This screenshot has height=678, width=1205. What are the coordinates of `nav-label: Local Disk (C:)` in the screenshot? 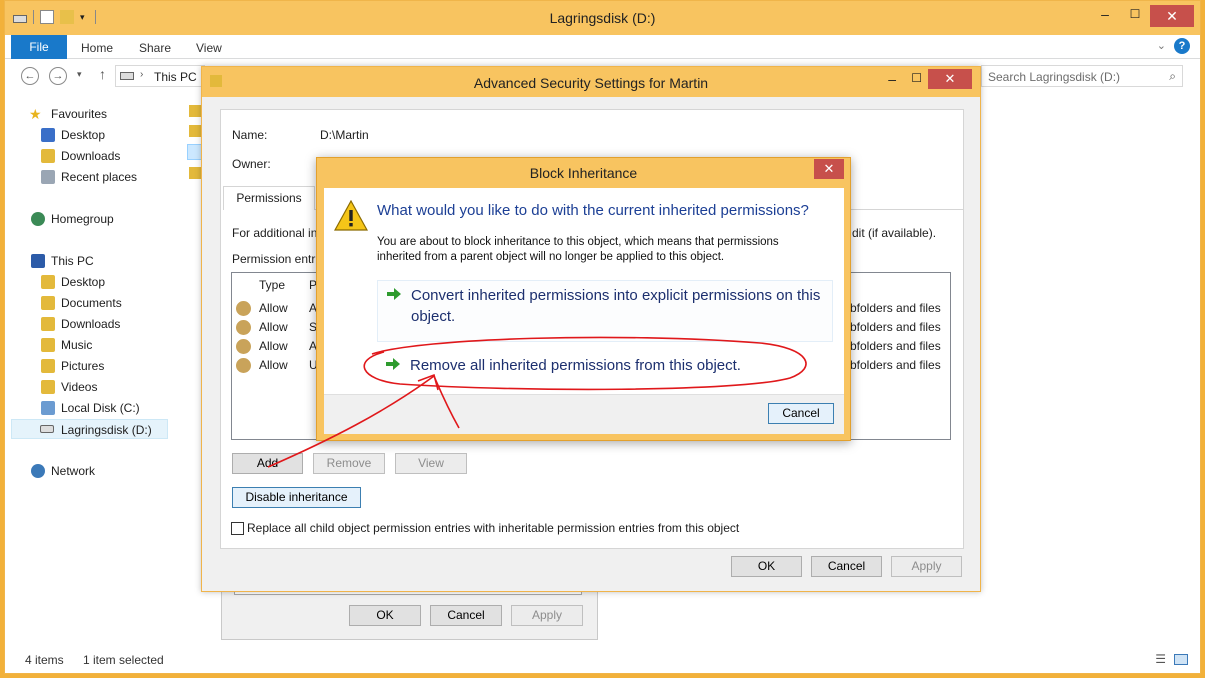 It's located at (100, 408).